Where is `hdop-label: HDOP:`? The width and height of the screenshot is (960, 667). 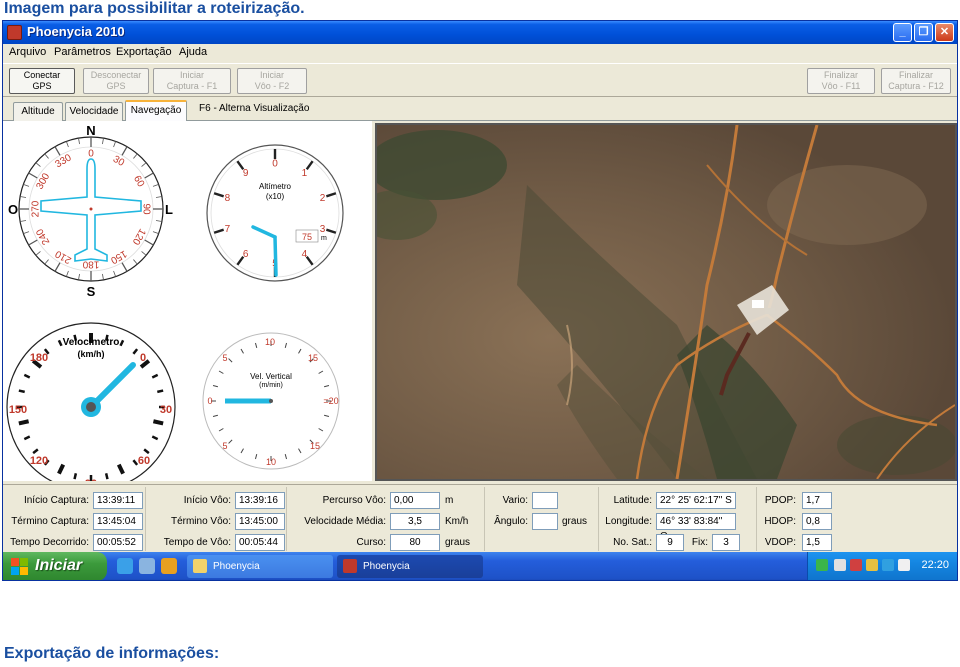 hdop-label: HDOP: is located at coordinates (780, 521).